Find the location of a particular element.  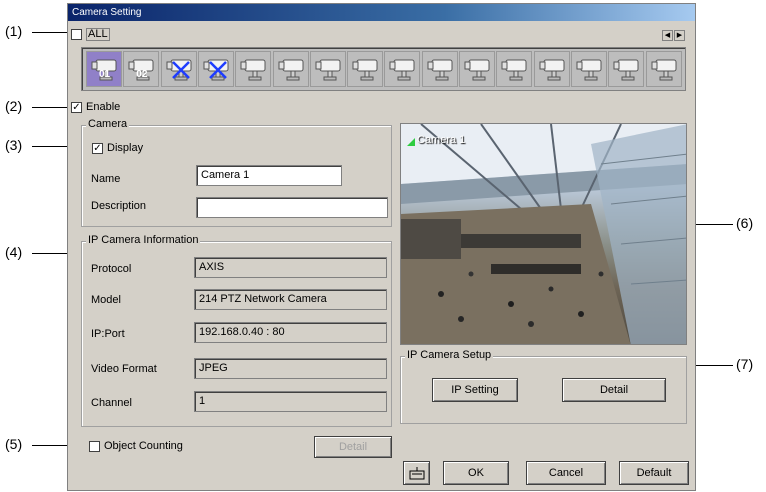

keyboard-button is located at coordinates (416, 473).